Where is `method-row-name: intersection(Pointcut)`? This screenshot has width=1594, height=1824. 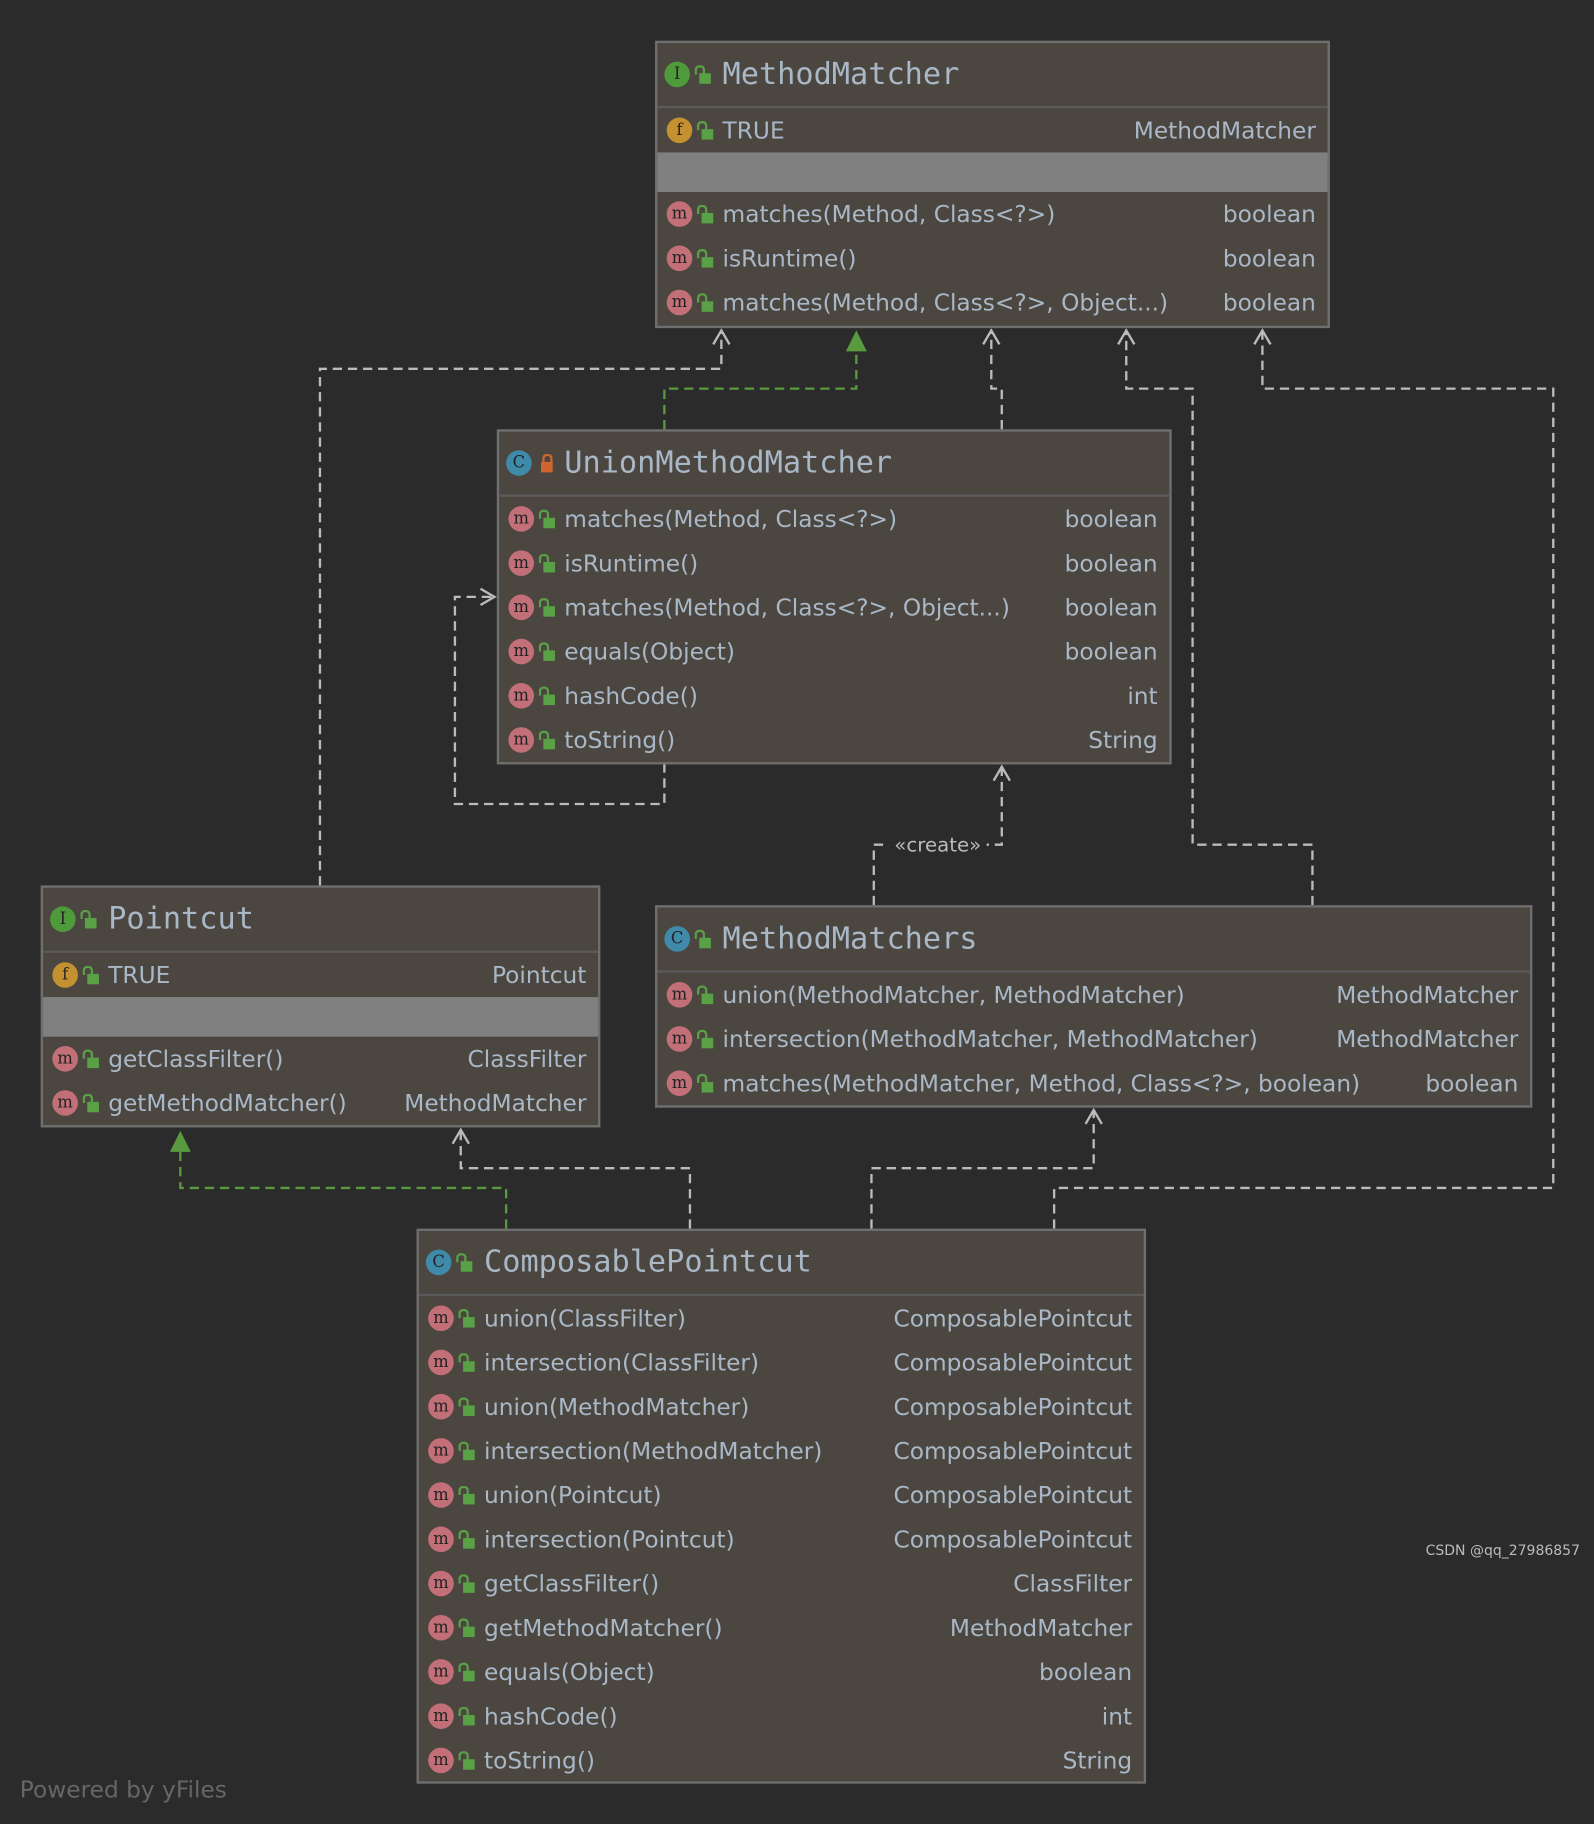 method-row-name: intersection(Pointcut) is located at coordinates (609, 1539).